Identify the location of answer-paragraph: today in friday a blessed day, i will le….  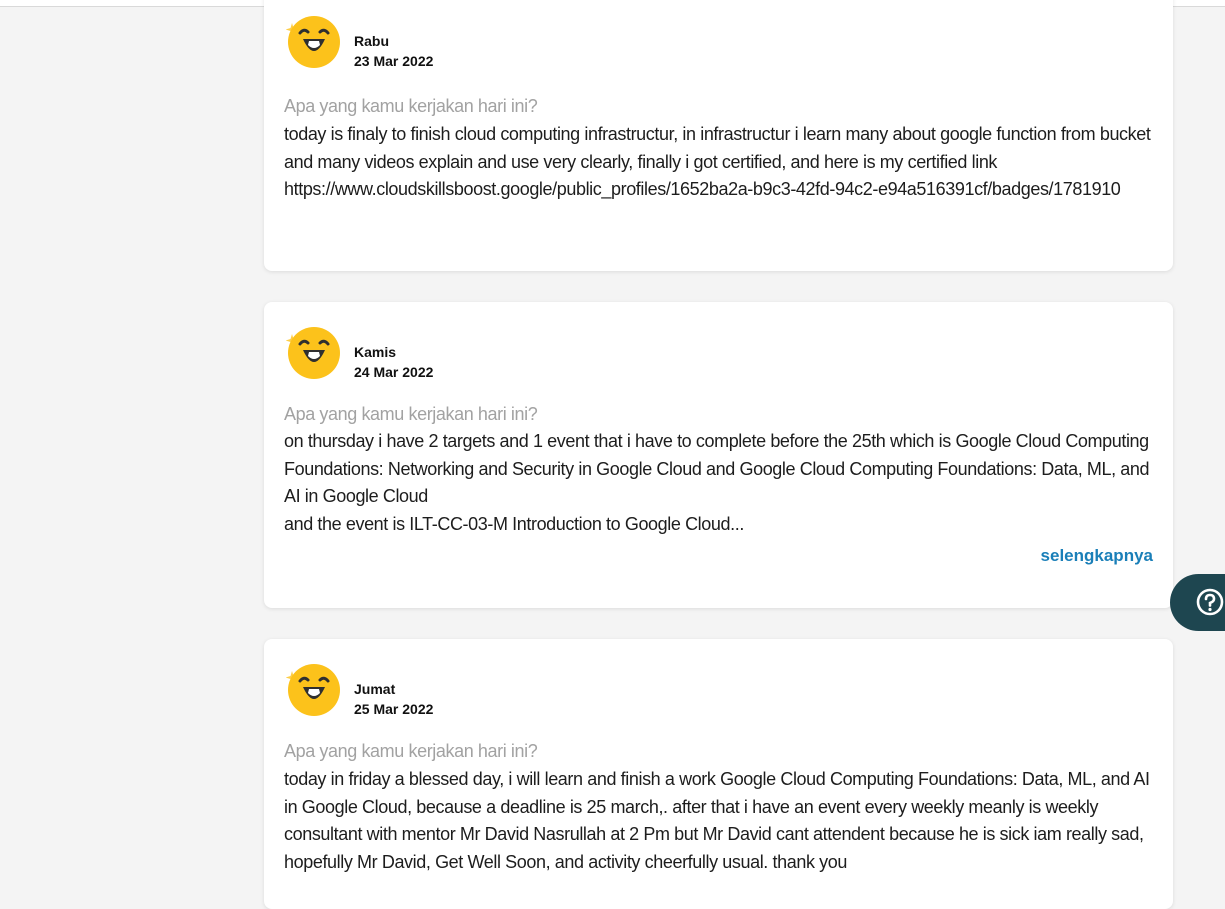
(717, 820).